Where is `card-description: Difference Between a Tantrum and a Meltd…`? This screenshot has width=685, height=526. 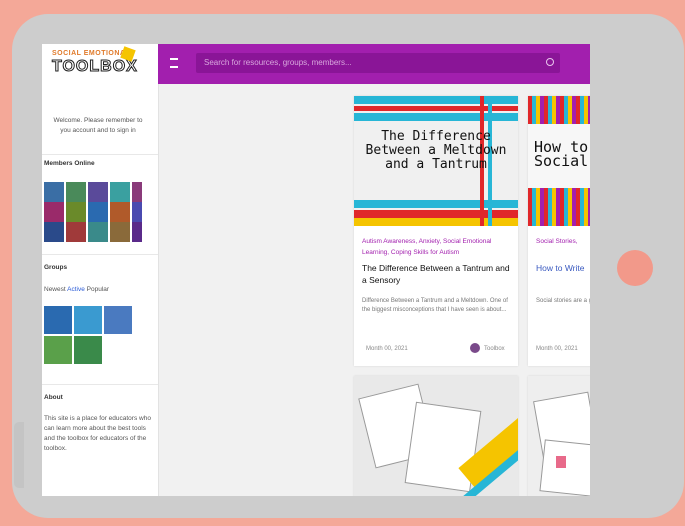 card-description: Difference Between a Tantrum and a Meltd… is located at coordinates (435, 305).